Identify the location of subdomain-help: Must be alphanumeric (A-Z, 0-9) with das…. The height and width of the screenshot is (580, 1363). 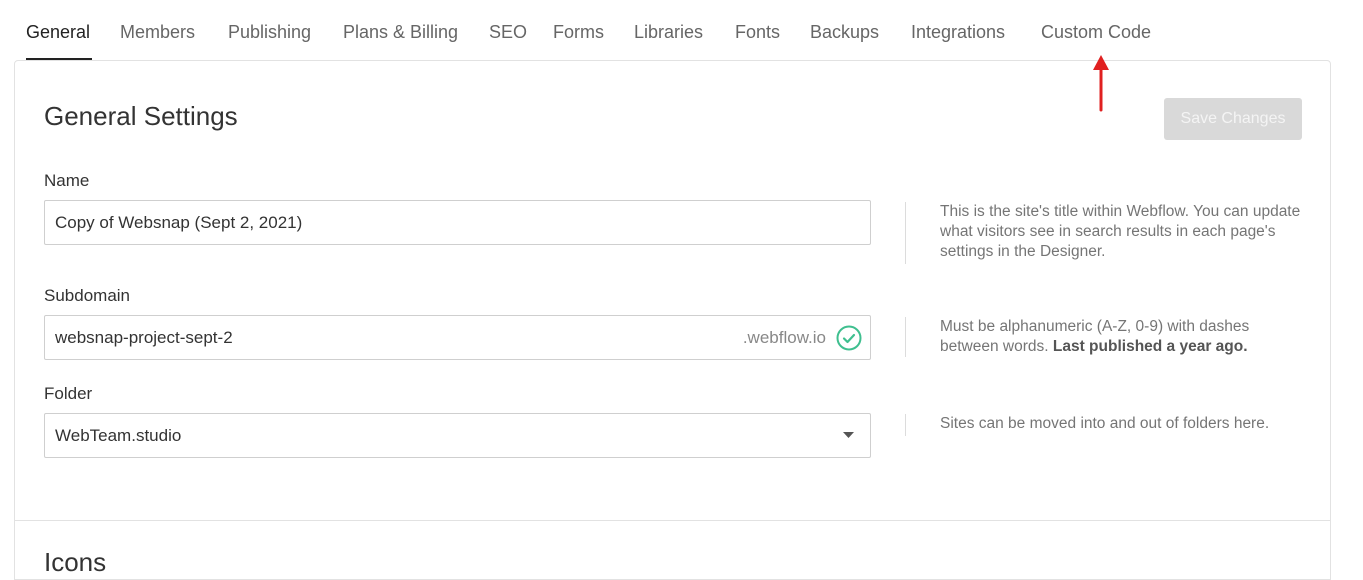
(1105, 337).